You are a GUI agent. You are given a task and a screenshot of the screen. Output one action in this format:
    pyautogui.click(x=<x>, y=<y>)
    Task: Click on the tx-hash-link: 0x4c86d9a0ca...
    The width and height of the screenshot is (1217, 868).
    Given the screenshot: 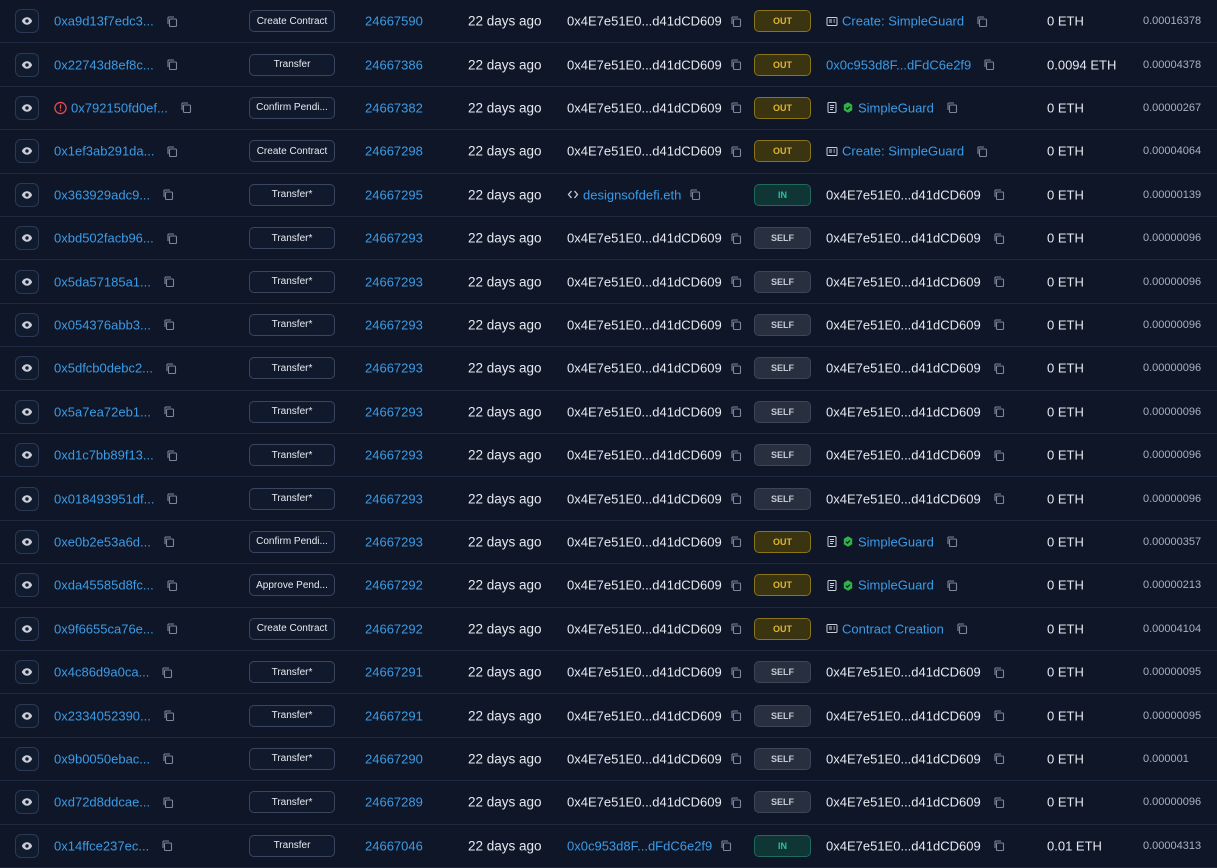 What is the action you would take?
    pyautogui.click(x=101, y=672)
    